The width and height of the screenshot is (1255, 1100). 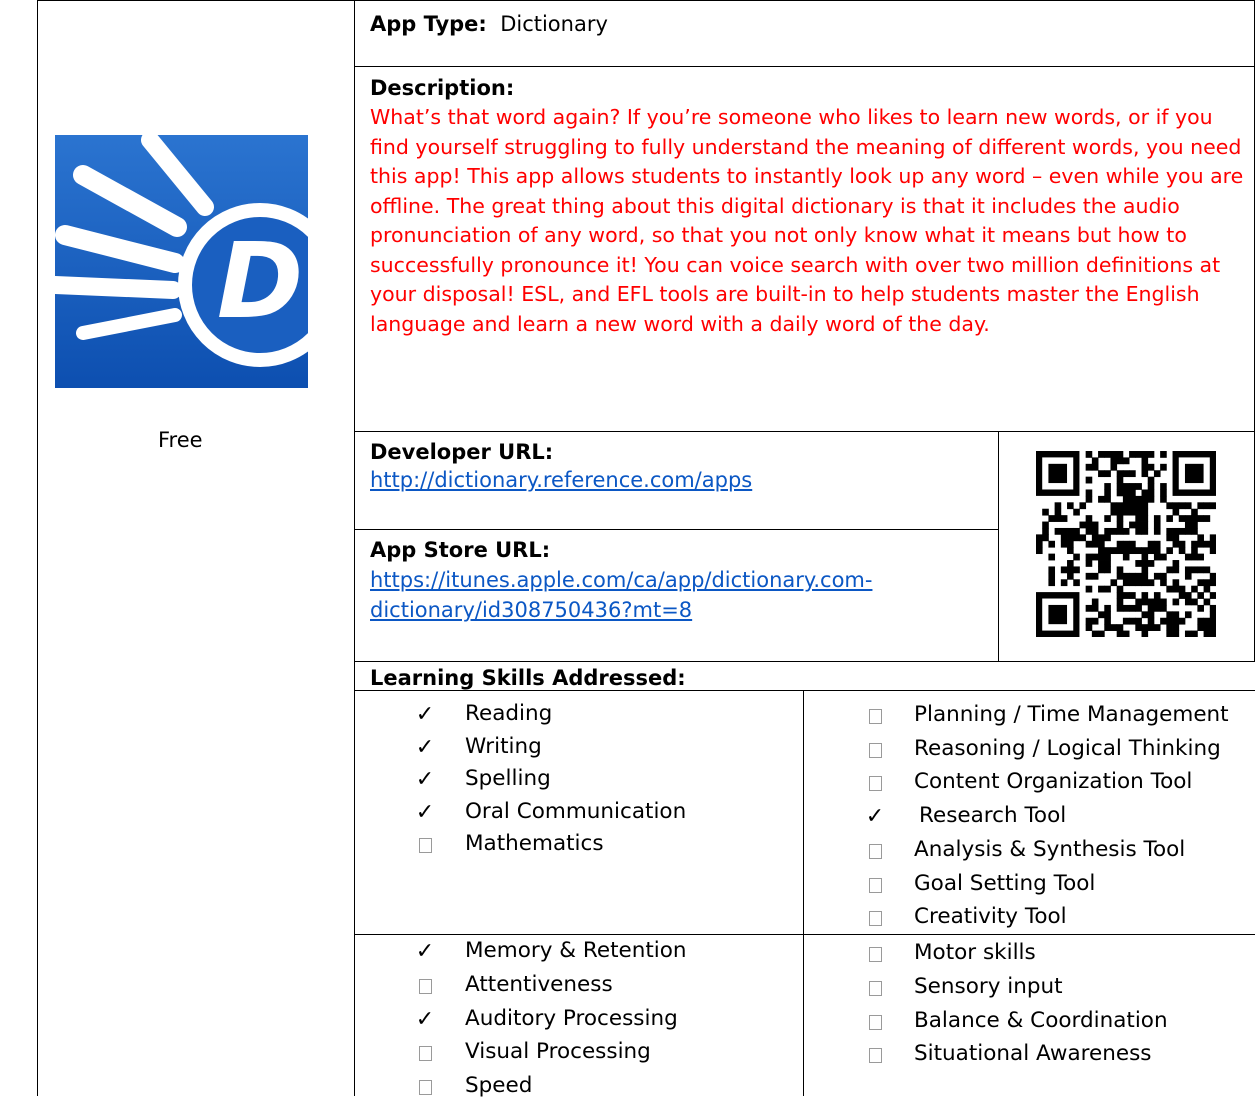 I want to click on skill-item-label: Writing, so click(x=503, y=746).